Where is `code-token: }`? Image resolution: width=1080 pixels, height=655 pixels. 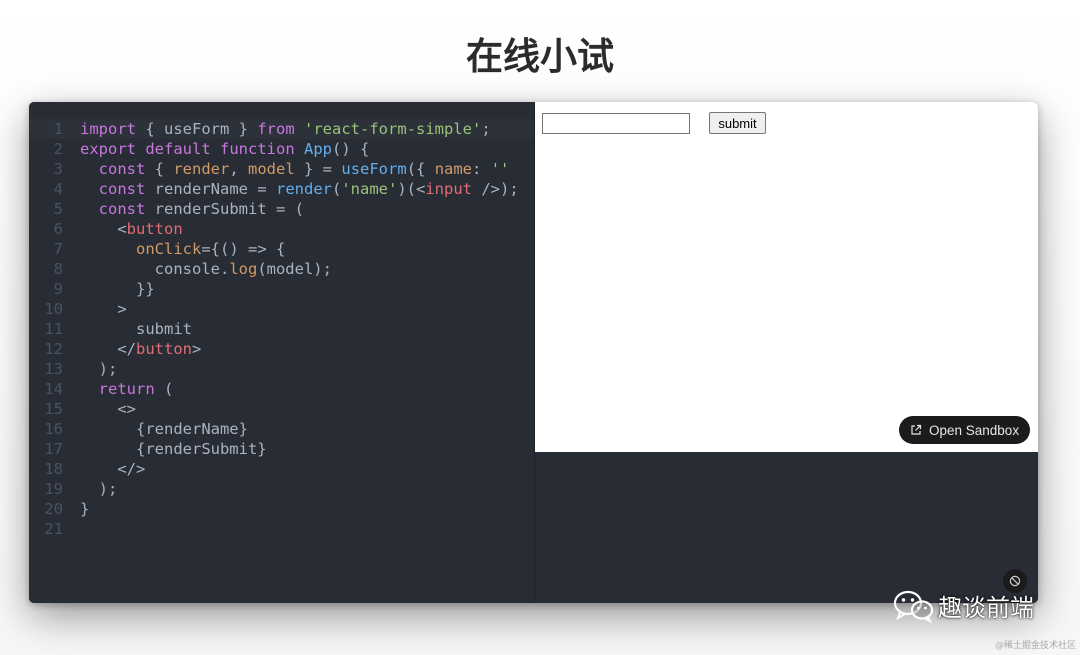
code-token: } is located at coordinates (85, 509).